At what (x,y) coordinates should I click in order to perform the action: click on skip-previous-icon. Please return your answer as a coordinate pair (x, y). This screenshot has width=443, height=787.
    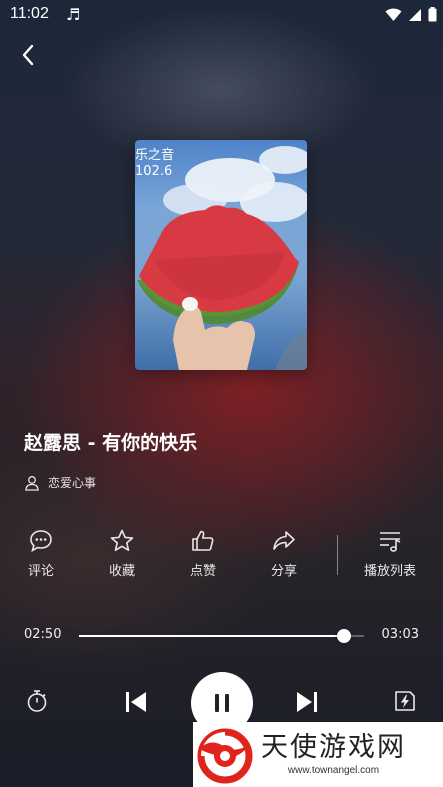
    Looking at the image, I should click on (136, 702).